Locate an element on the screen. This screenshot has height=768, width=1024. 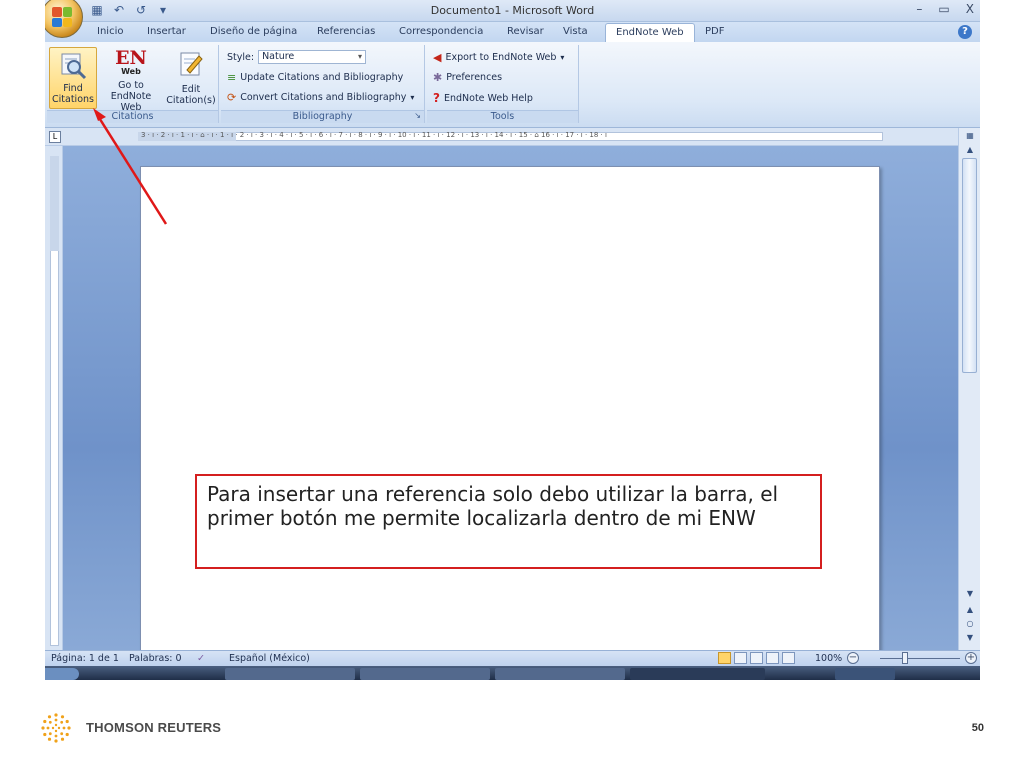
tab-inicio: Inicio is located at coordinates (110, 31).